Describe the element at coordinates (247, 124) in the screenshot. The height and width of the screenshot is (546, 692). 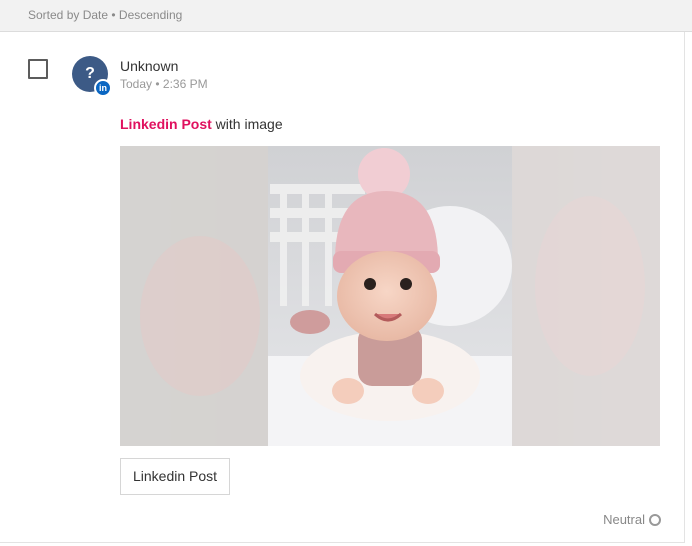
I see `caption-suffix: with image` at that location.